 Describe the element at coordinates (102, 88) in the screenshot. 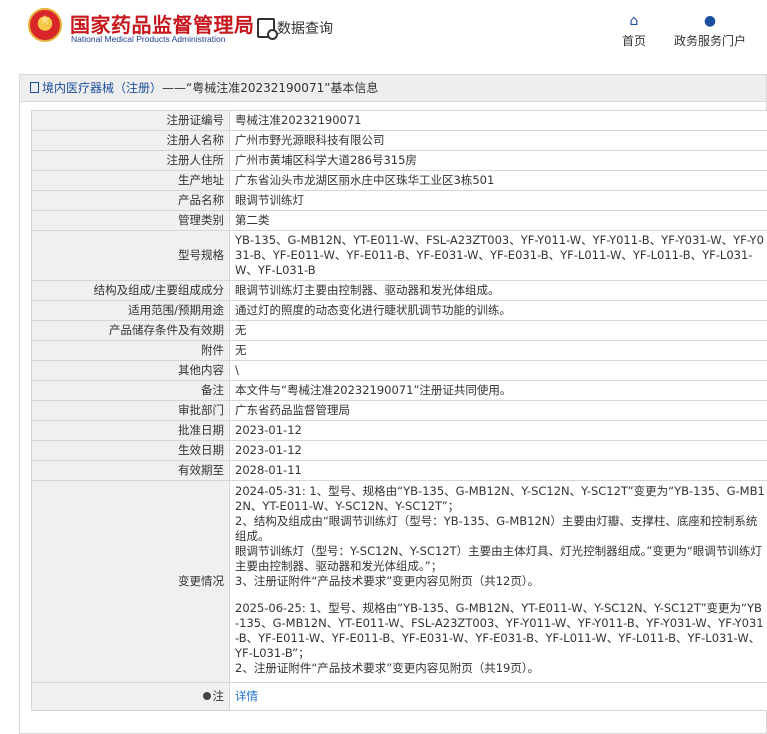

I see `category-link: 境内医疗器械（注册）` at that location.